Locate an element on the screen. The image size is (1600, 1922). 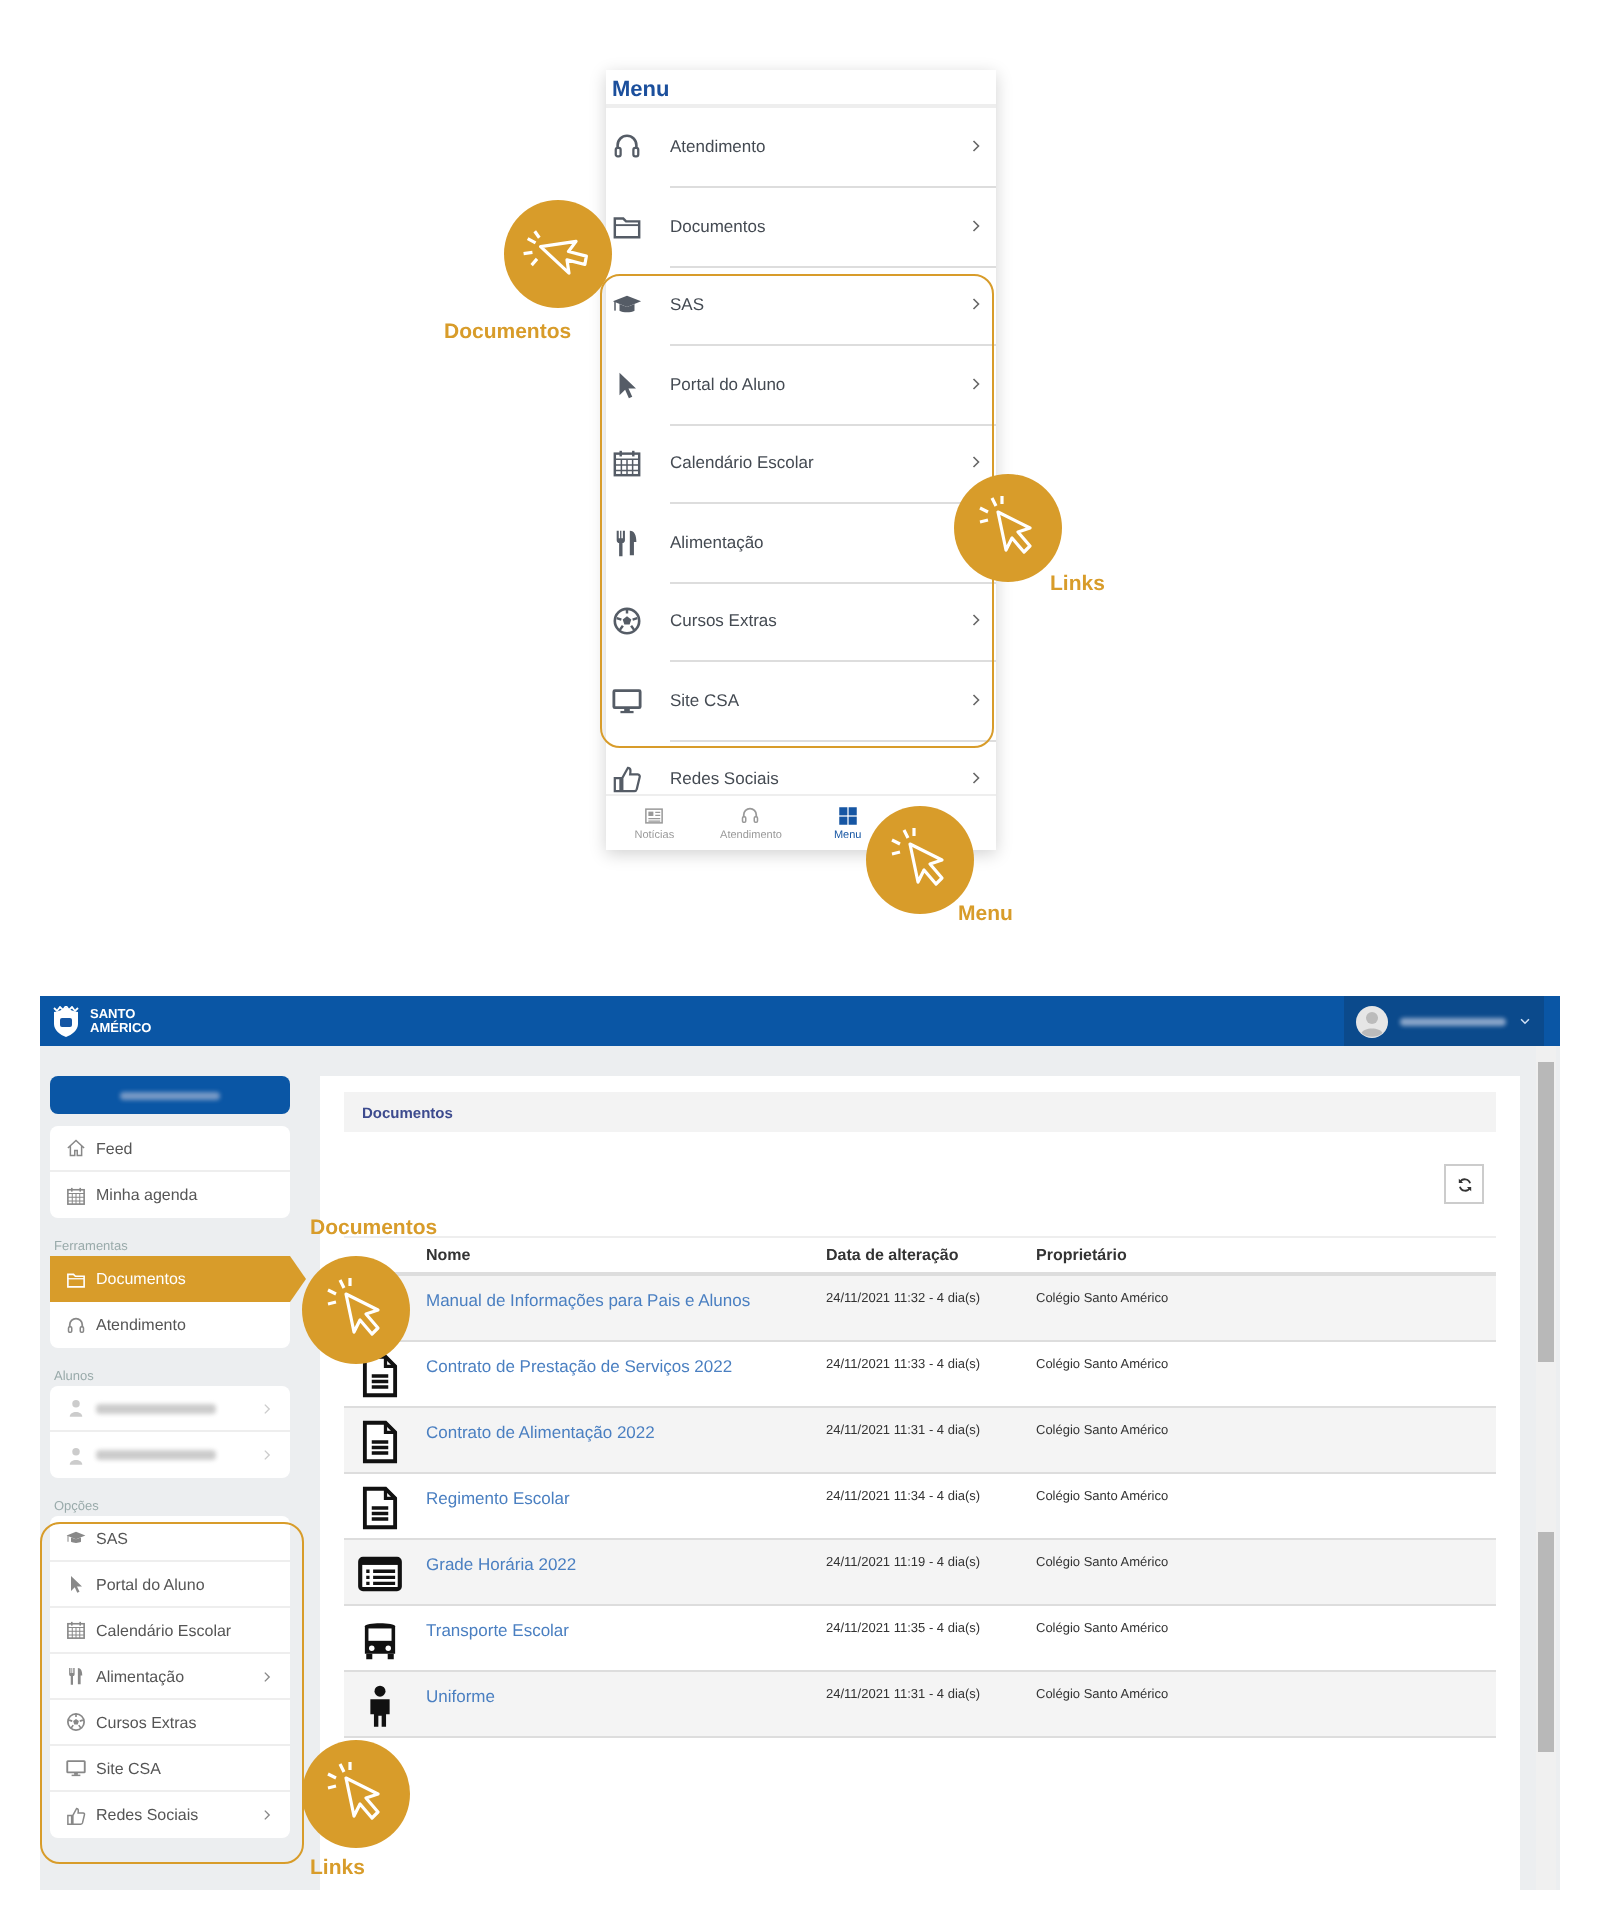
document-link: Regimento Escolar is located at coordinates (498, 1498).